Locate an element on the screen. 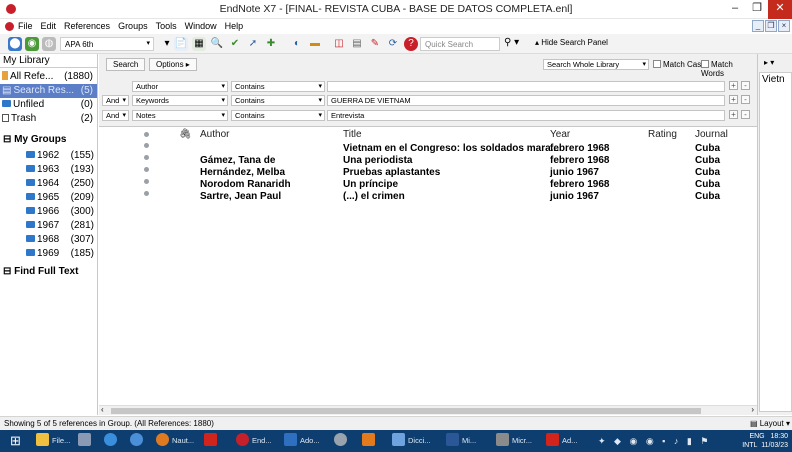 This screenshot has width=792, height=452. find-full-text-icon: 🔍 is located at coordinates (217, 44).